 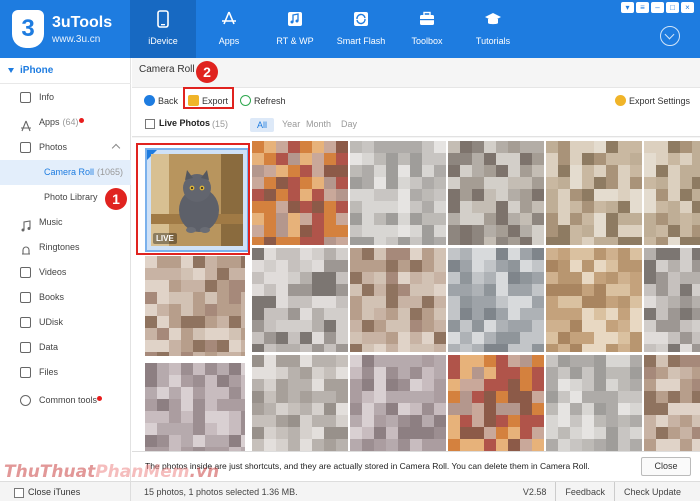 I want to click on sidebar-item-camera-roll: Camera Roll (1065), so click(x=65, y=172).